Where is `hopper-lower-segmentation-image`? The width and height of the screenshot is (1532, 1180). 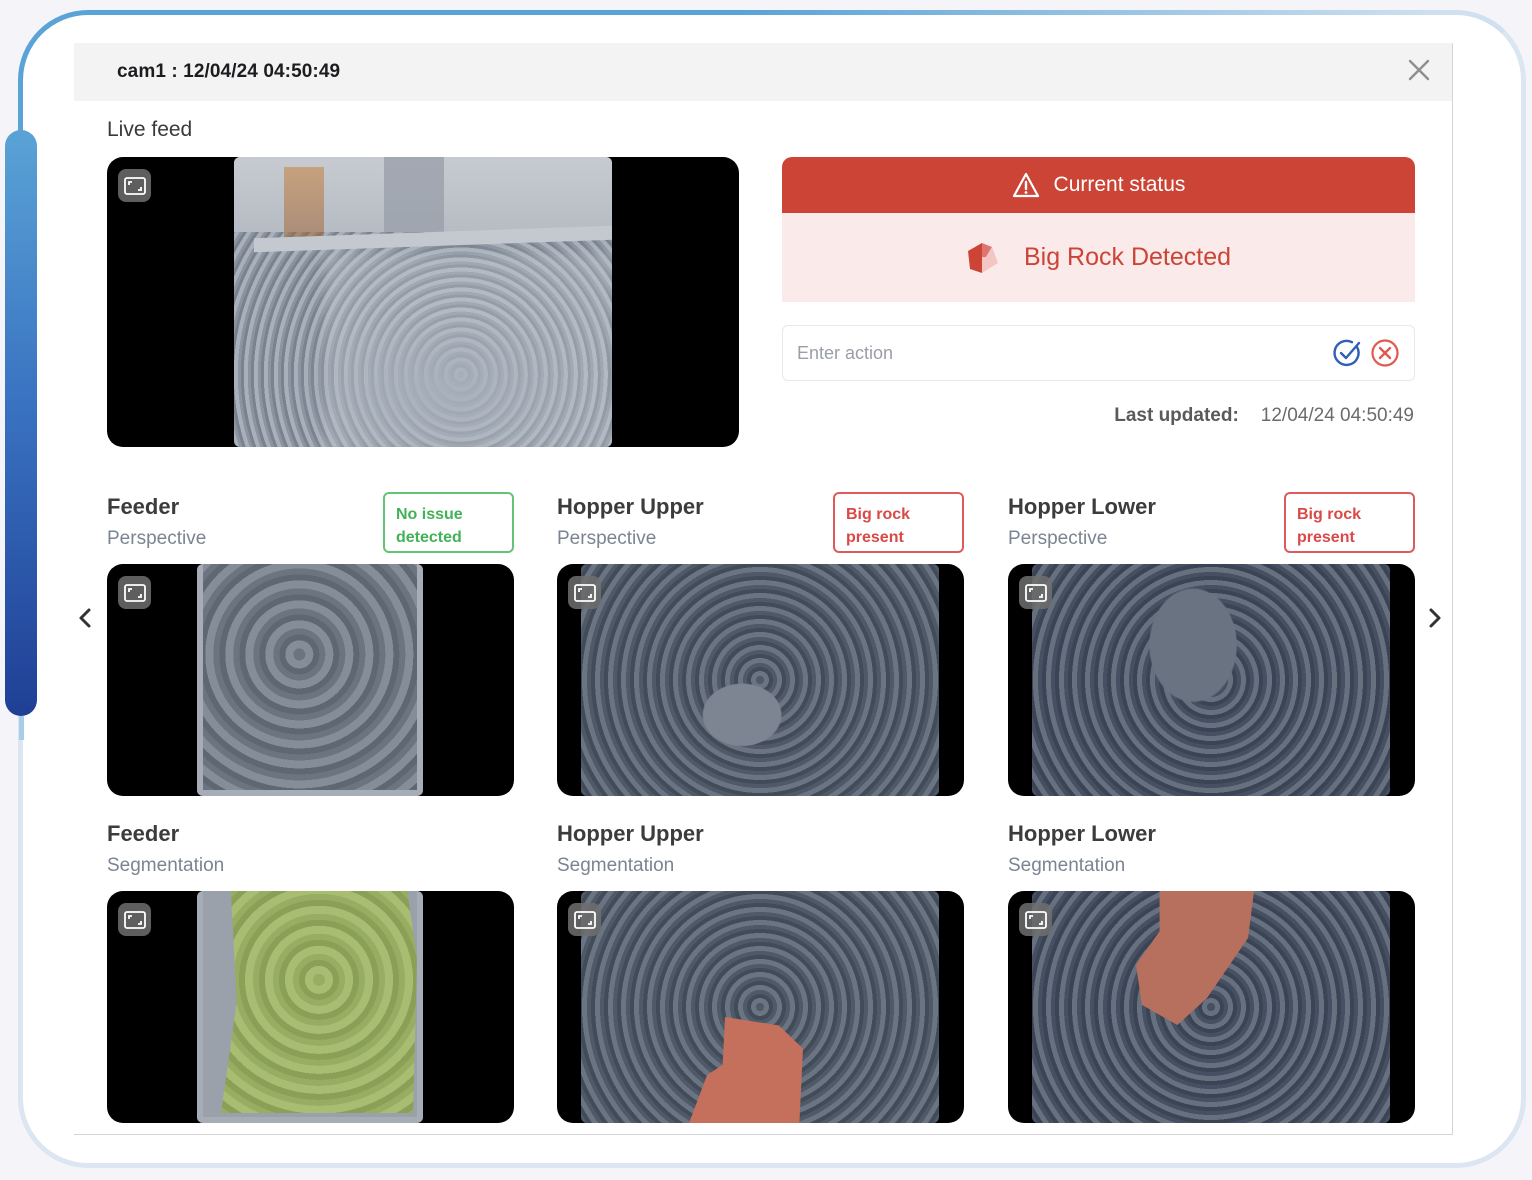
hopper-lower-segmentation-image is located at coordinates (1211, 1007).